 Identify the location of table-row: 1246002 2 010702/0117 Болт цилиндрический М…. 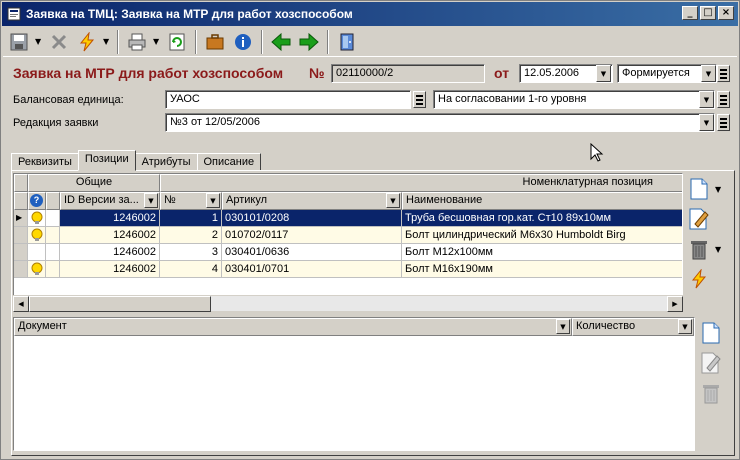
(348, 235).